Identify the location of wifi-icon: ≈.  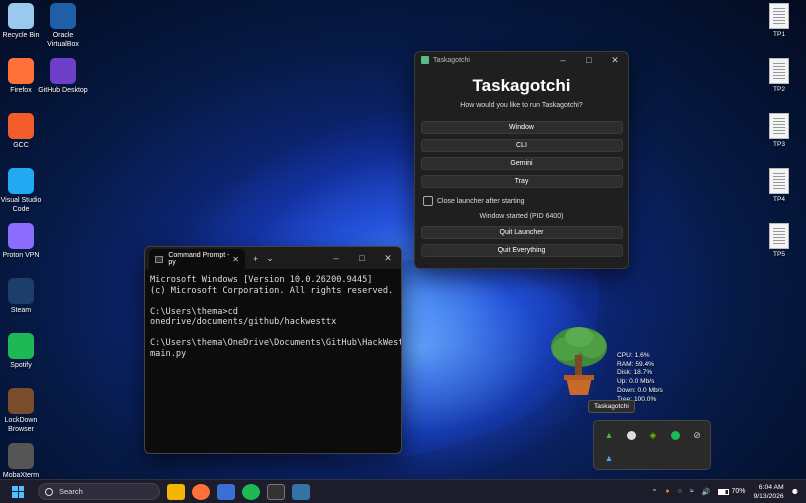
(692, 491).